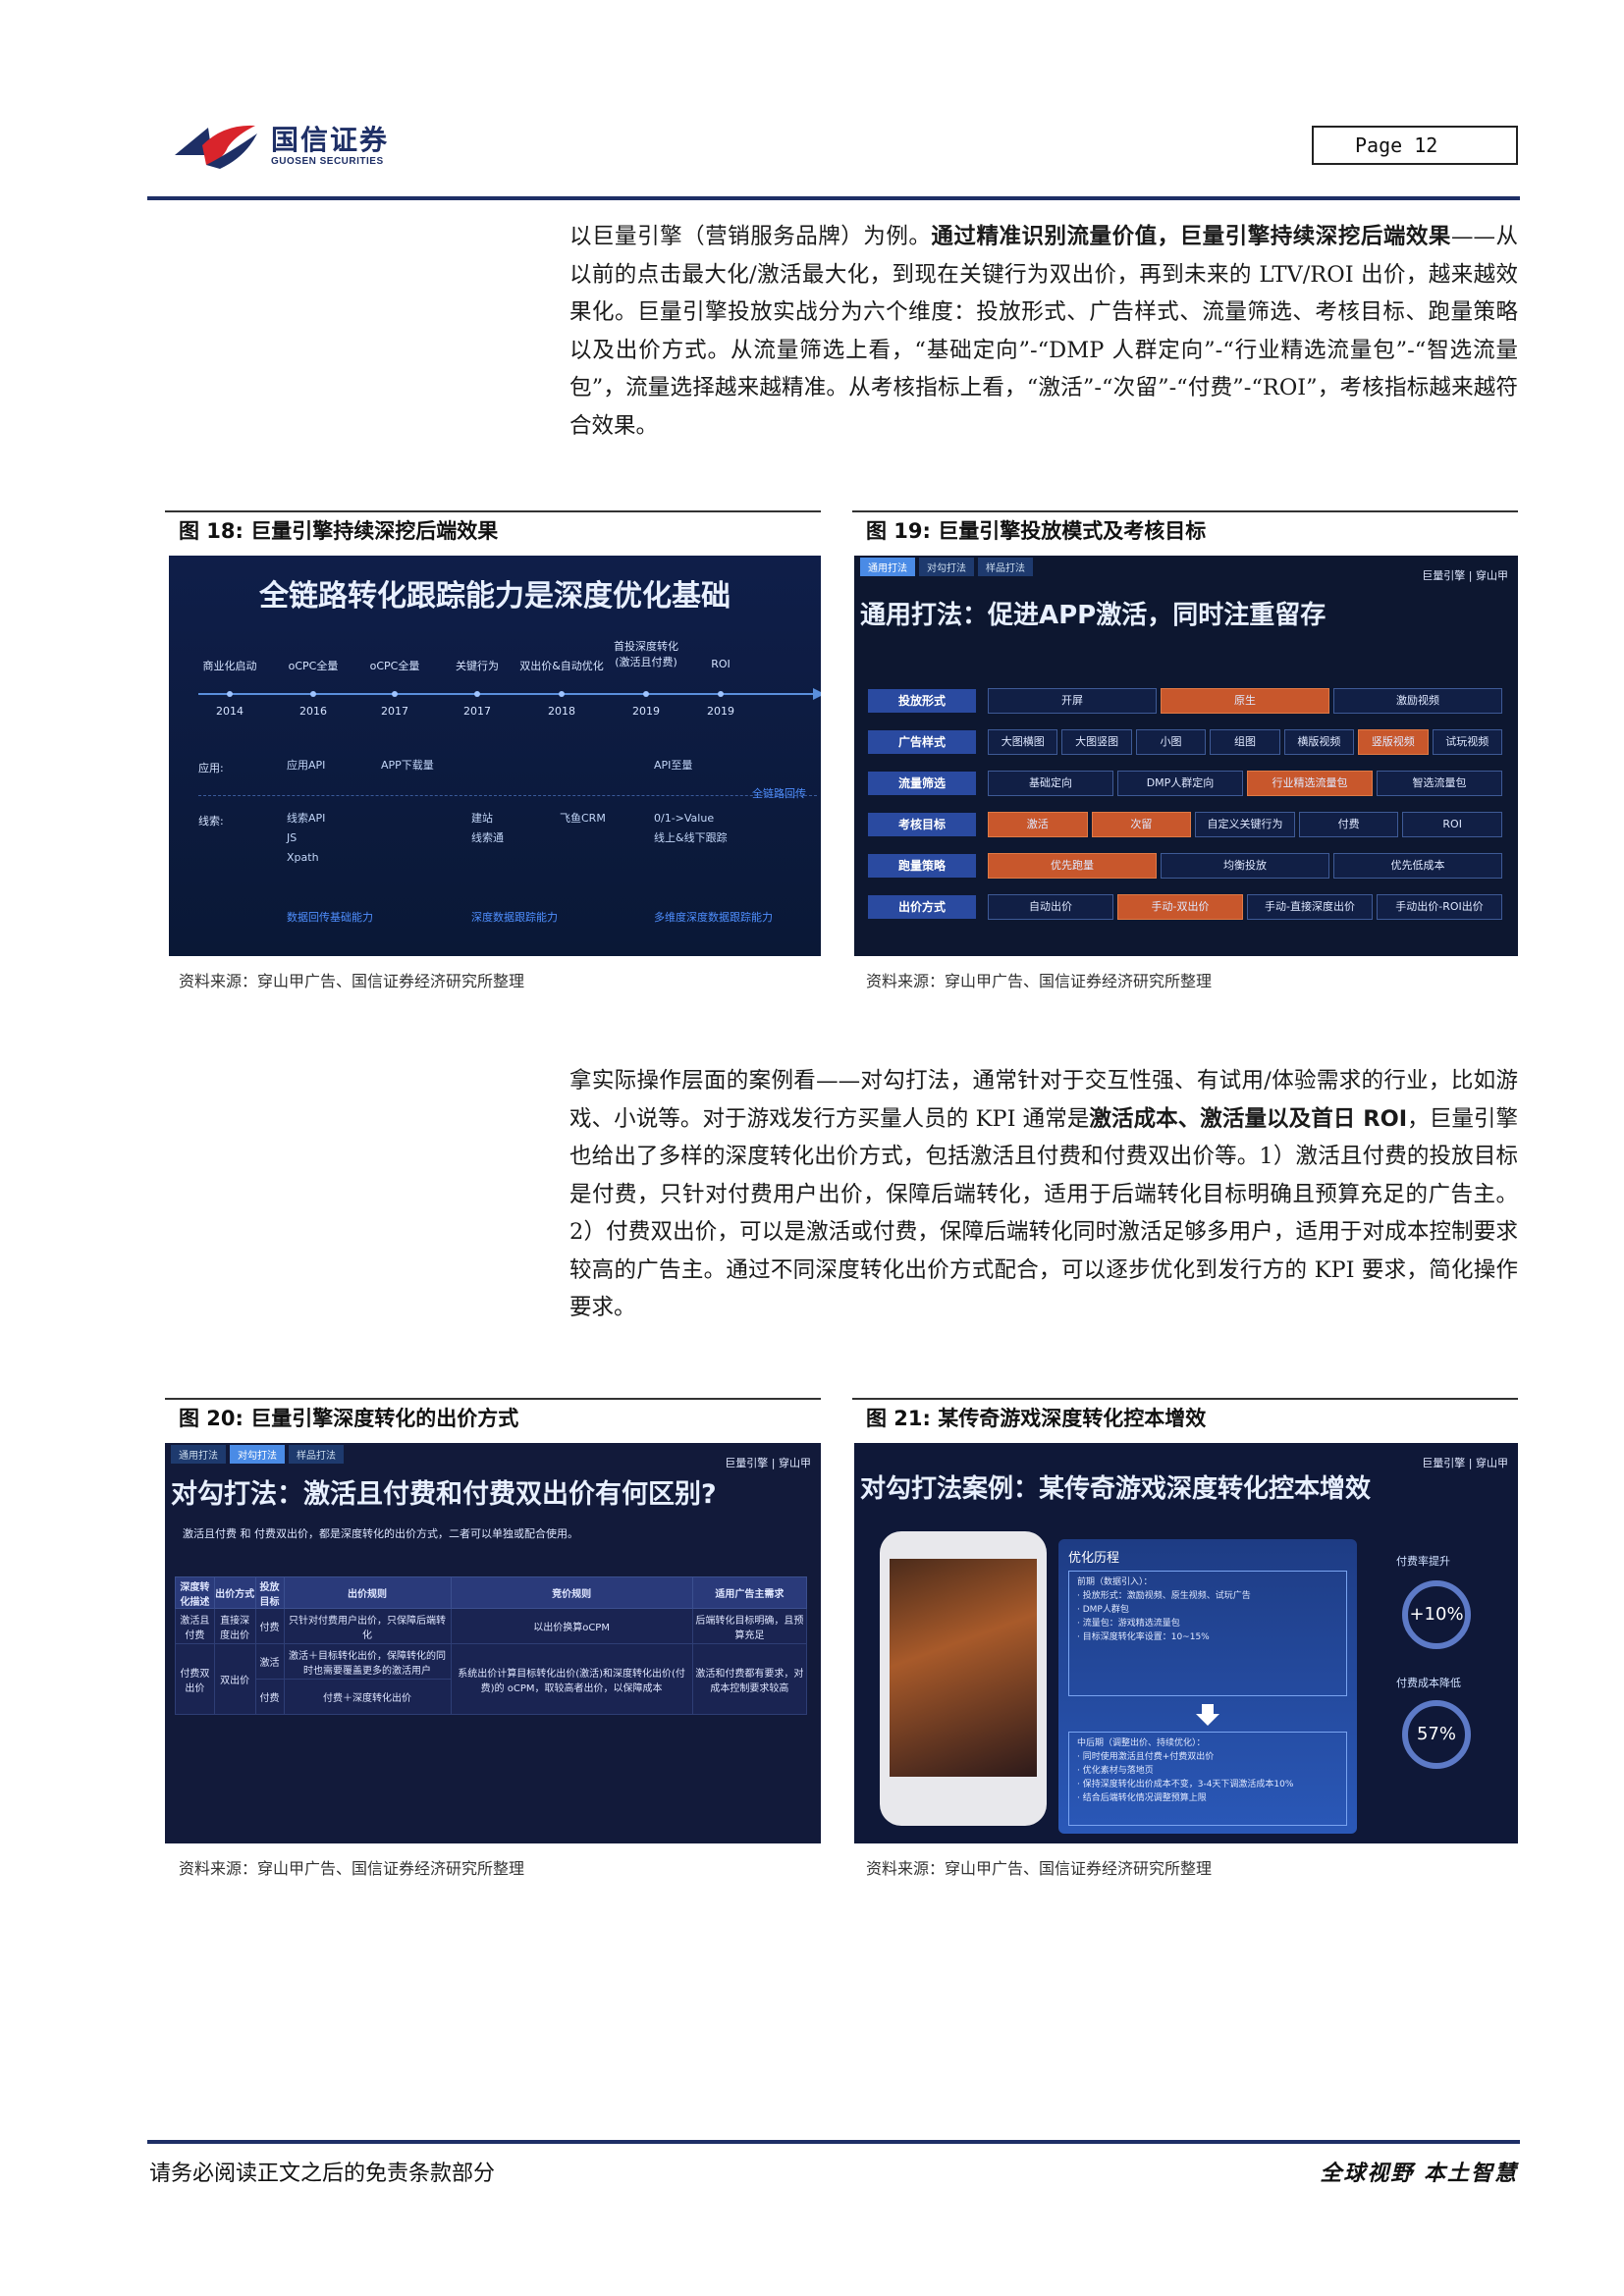  What do you see at coordinates (306, 838) in the screenshot?
I see `fig18-cell: 线索API JS Xpath` at bounding box center [306, 838].